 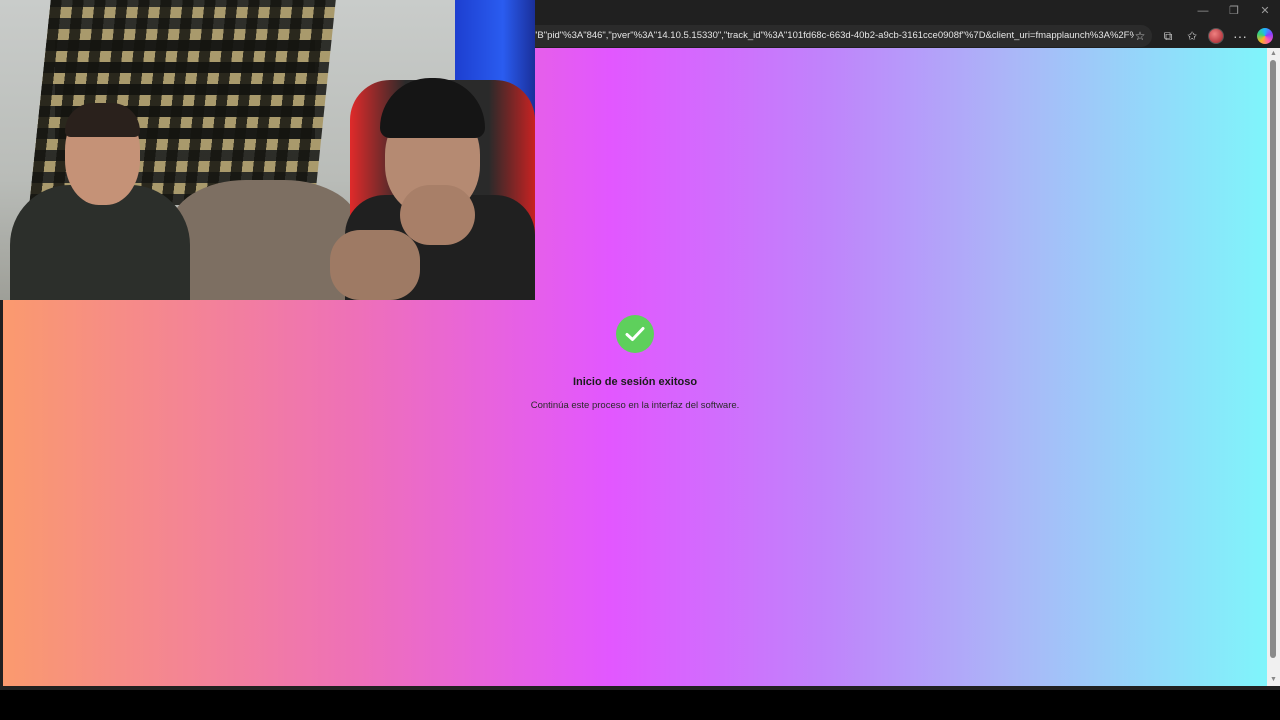 What do you see at coordinates (1203, 11) in the screenshot?
I see `minimize-button: —` at bounding box center [1203, 11].